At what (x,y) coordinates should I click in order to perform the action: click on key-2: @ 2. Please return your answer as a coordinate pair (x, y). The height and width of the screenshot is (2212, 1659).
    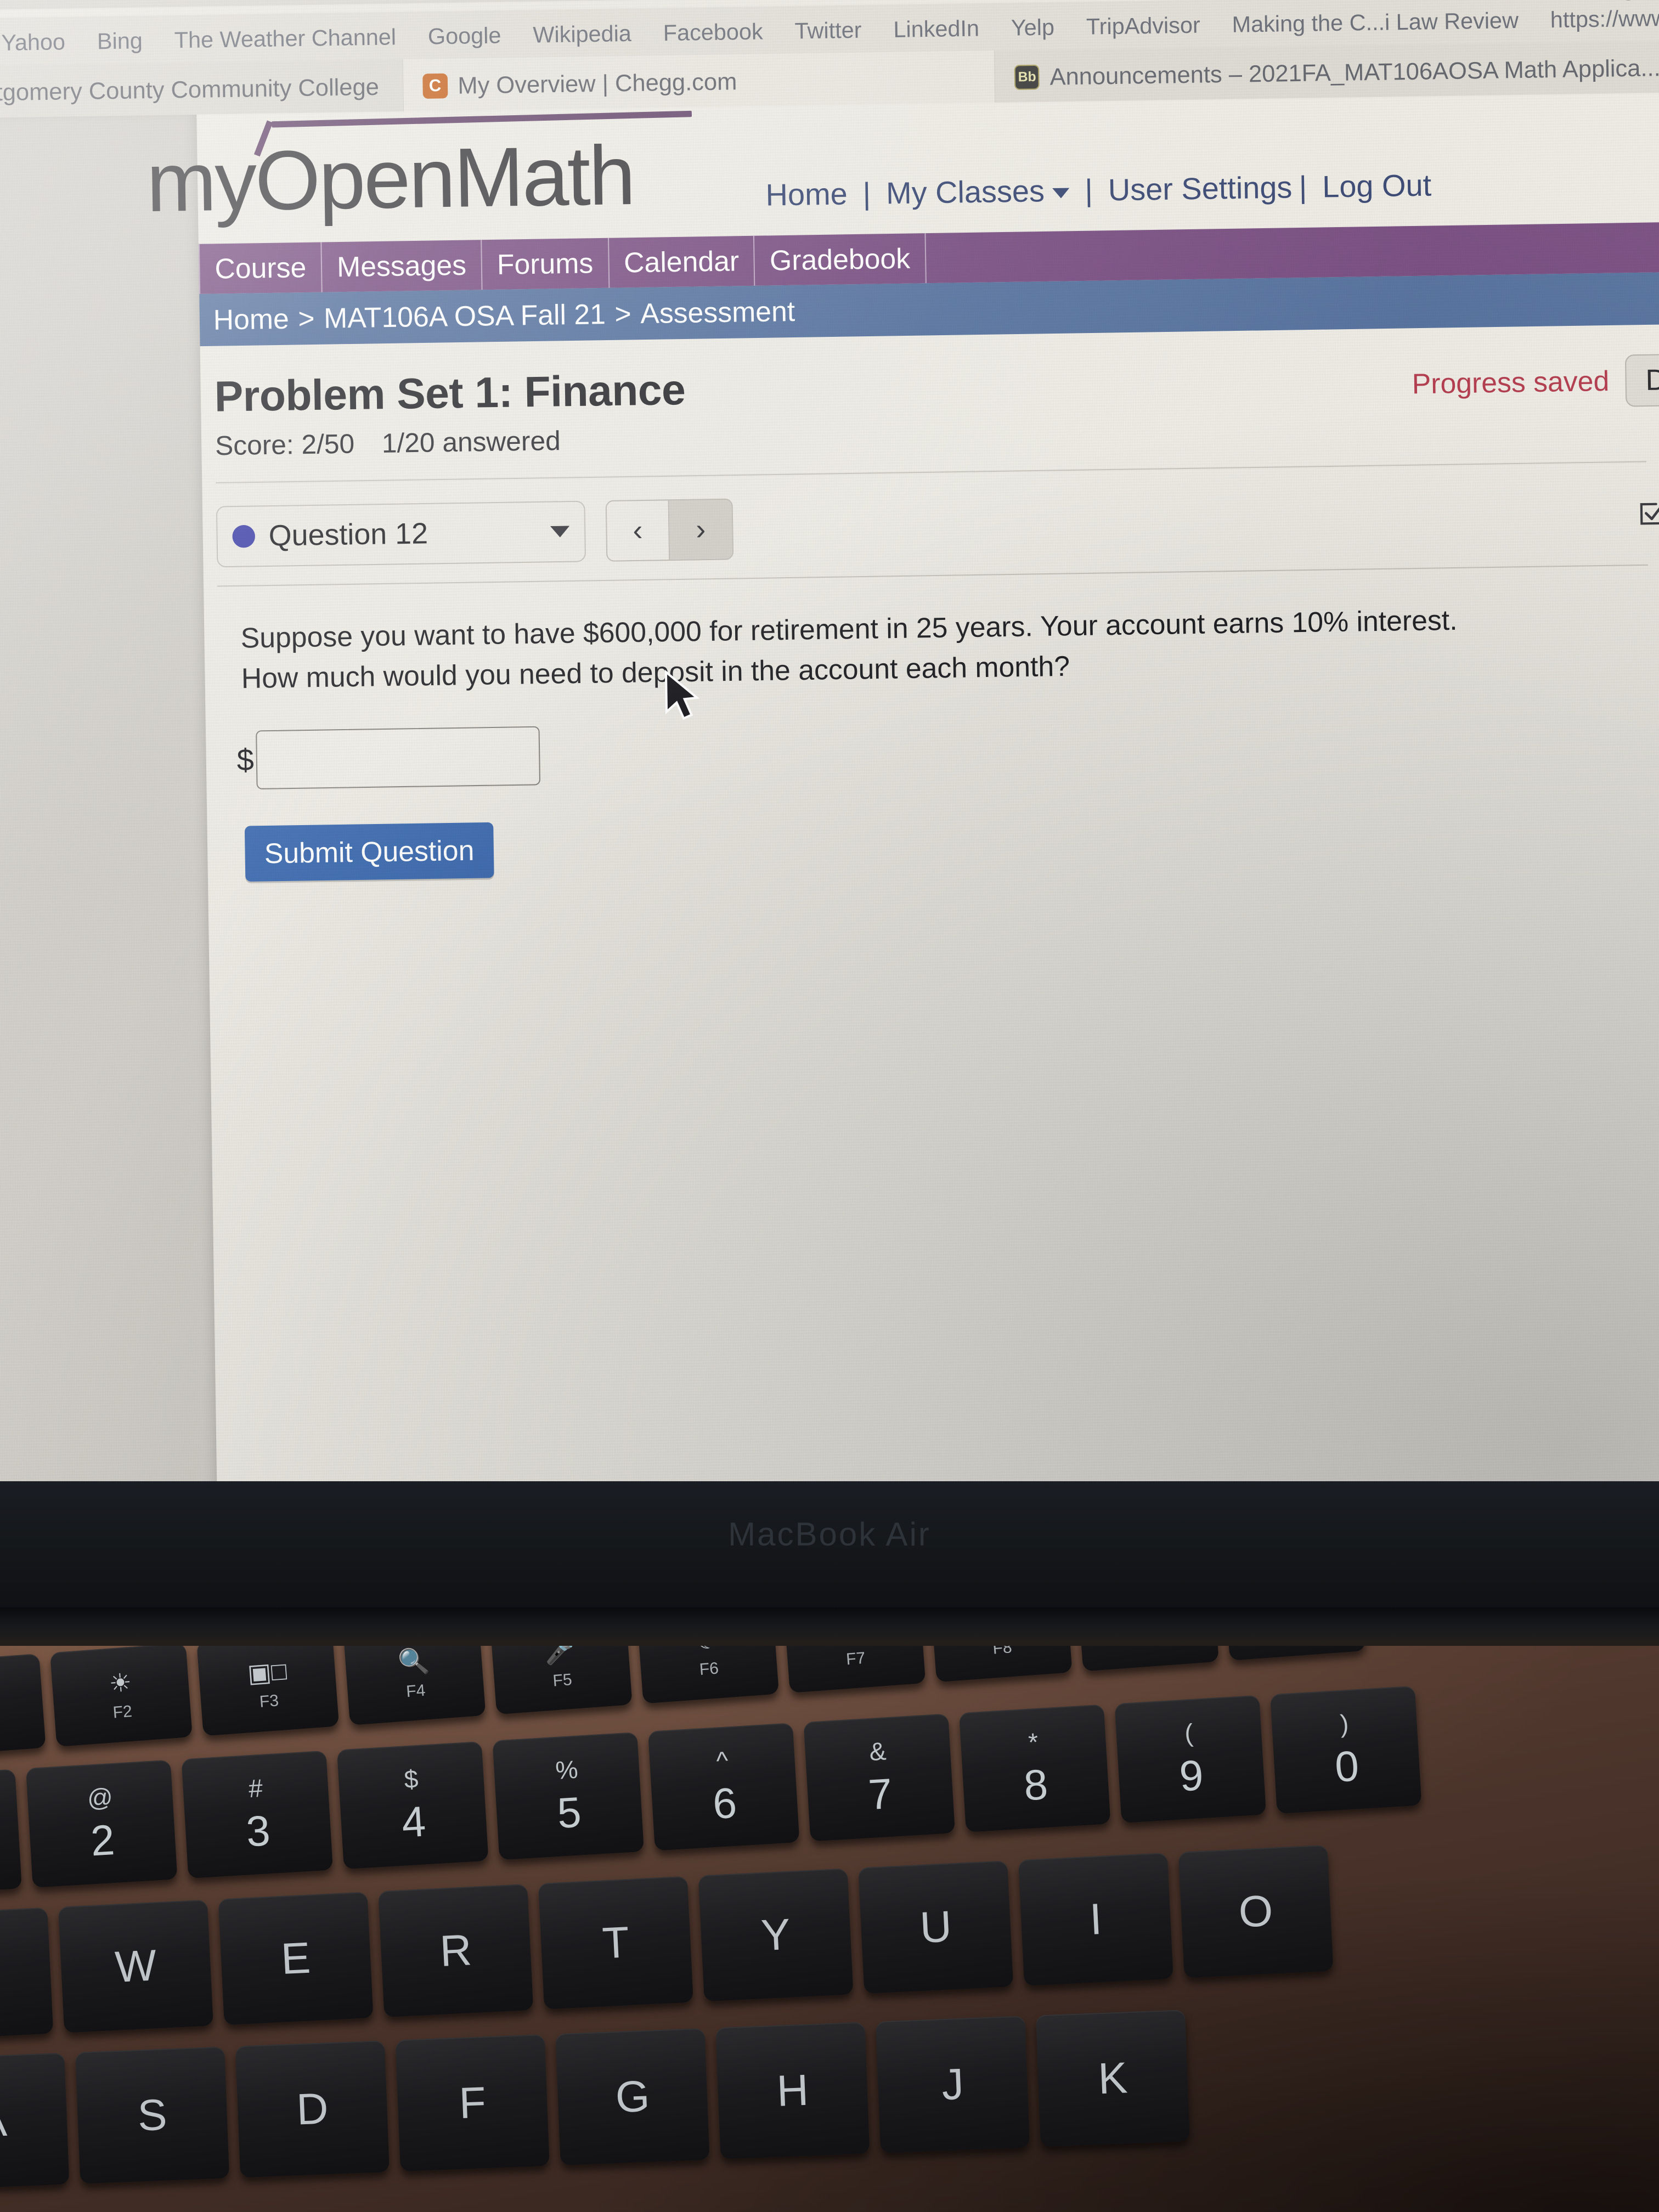
    Looking at the image, I should click on (102, 1823).